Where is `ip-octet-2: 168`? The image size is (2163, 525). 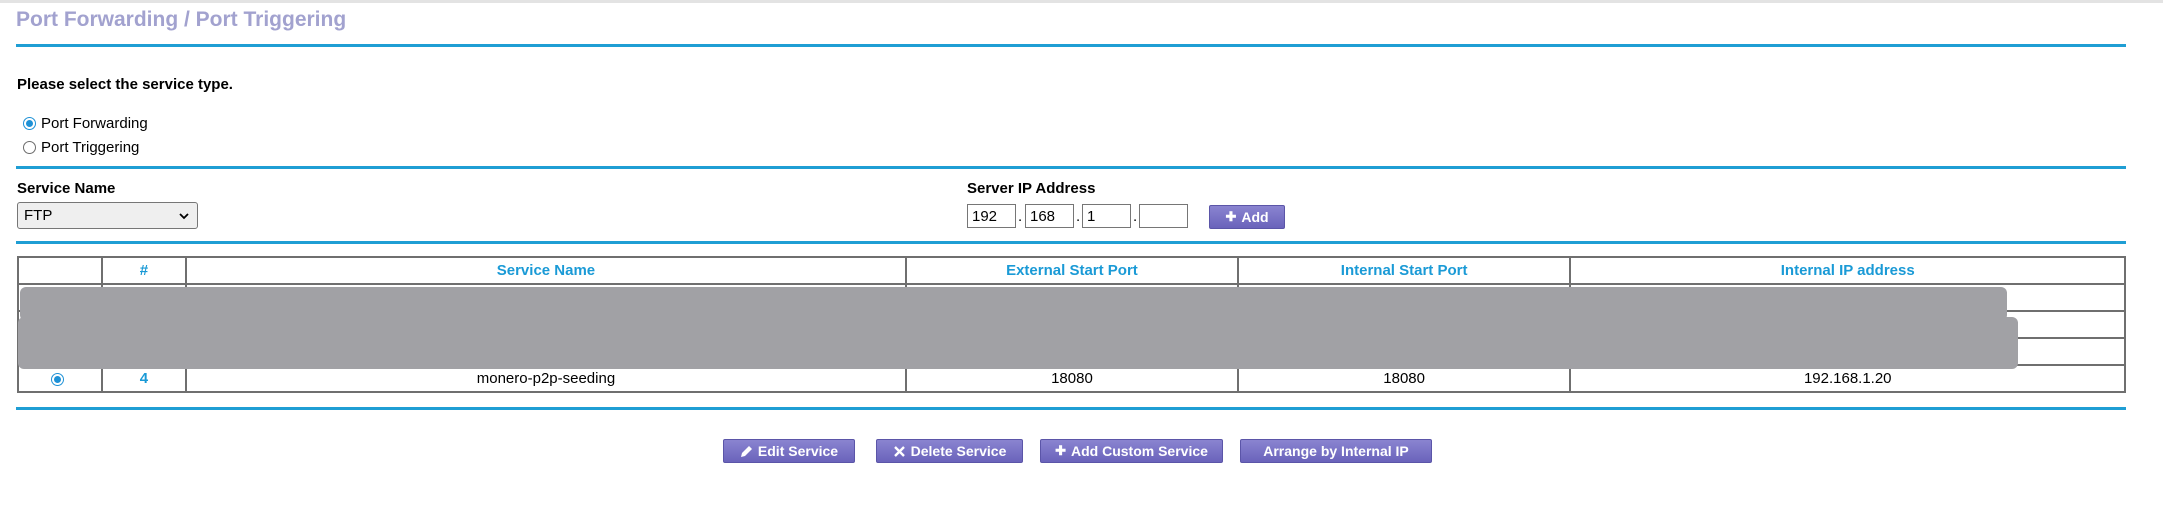 ip-octet-2: 168 is located at coordinates (1049, 216).